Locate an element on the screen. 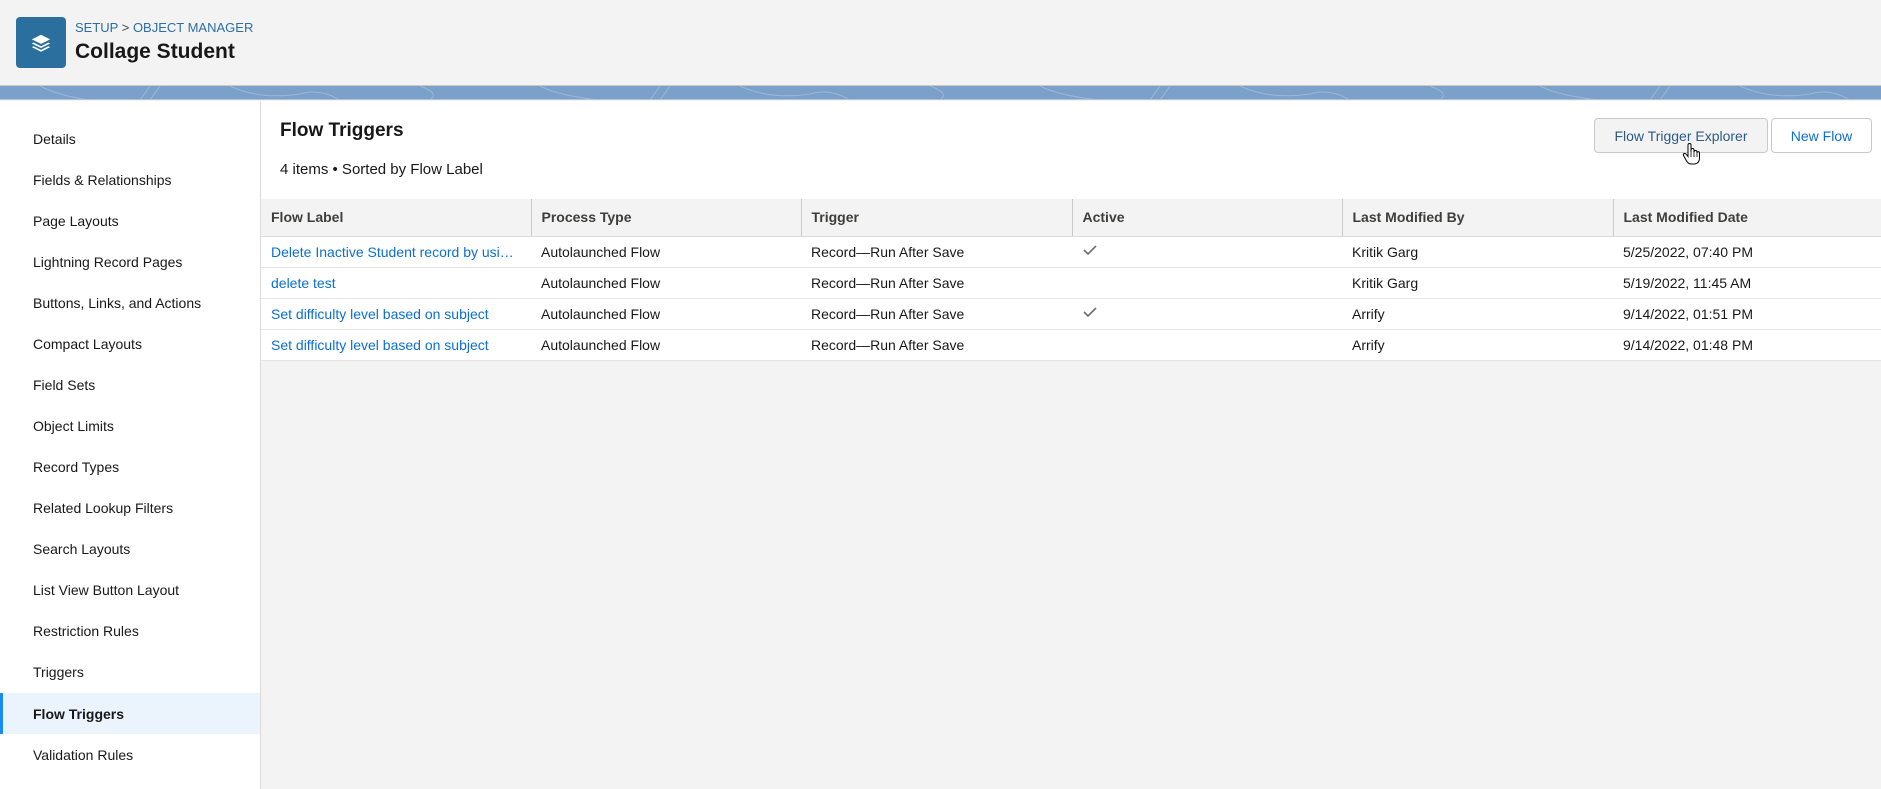 This screenshot has width=1881, height=789. sidebar-item-compact-layouts: Compact Layouts is located at coordinates (130, 343).